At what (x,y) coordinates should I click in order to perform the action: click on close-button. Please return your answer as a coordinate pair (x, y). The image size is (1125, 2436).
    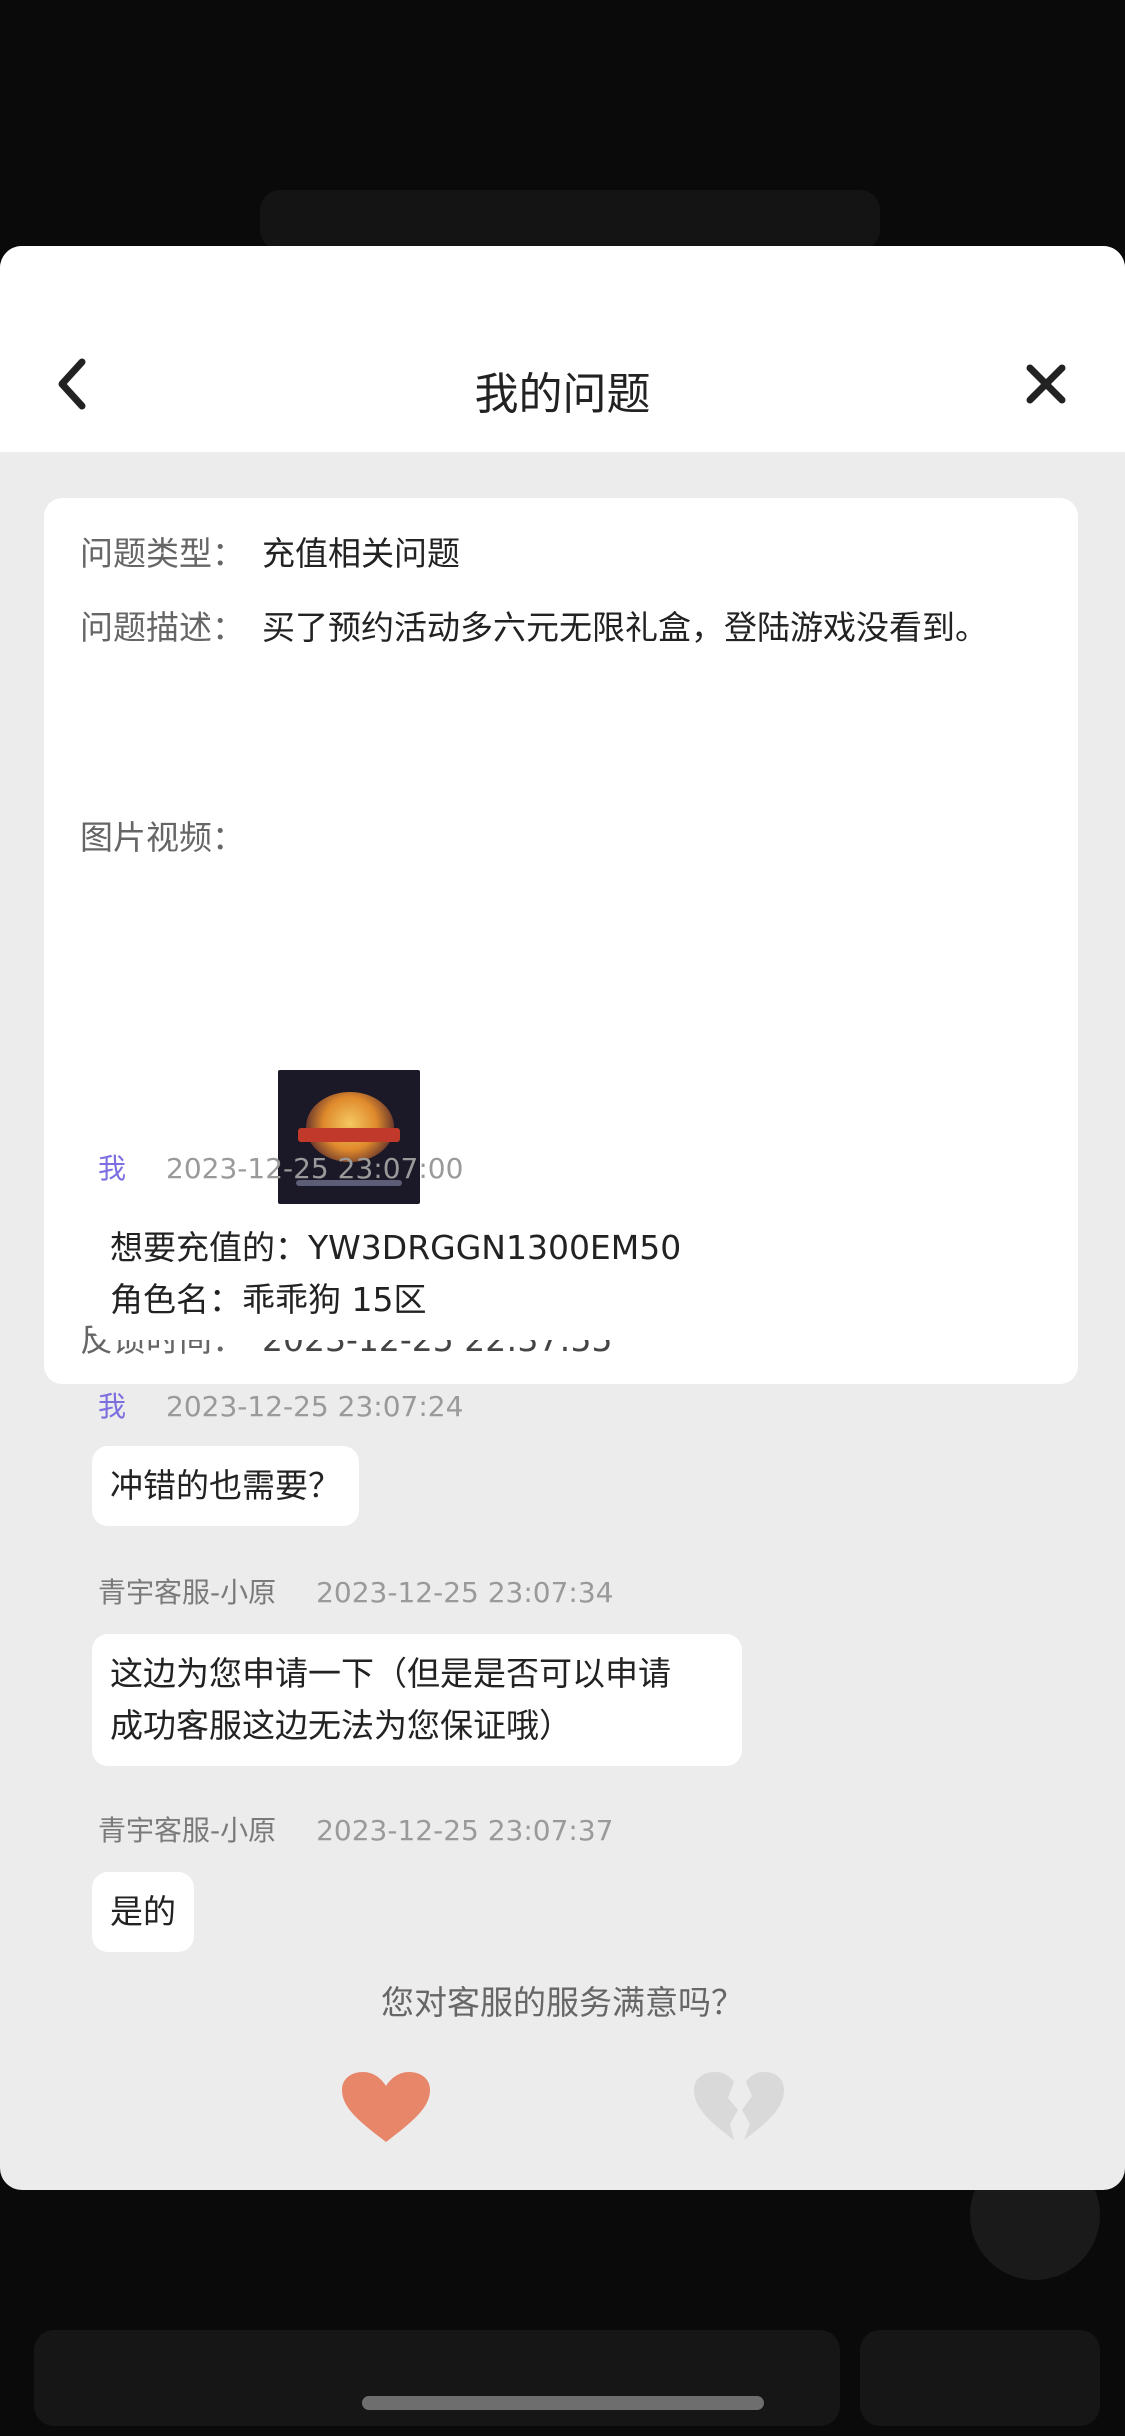
    Looking at the image, I should click on (1046, 384).